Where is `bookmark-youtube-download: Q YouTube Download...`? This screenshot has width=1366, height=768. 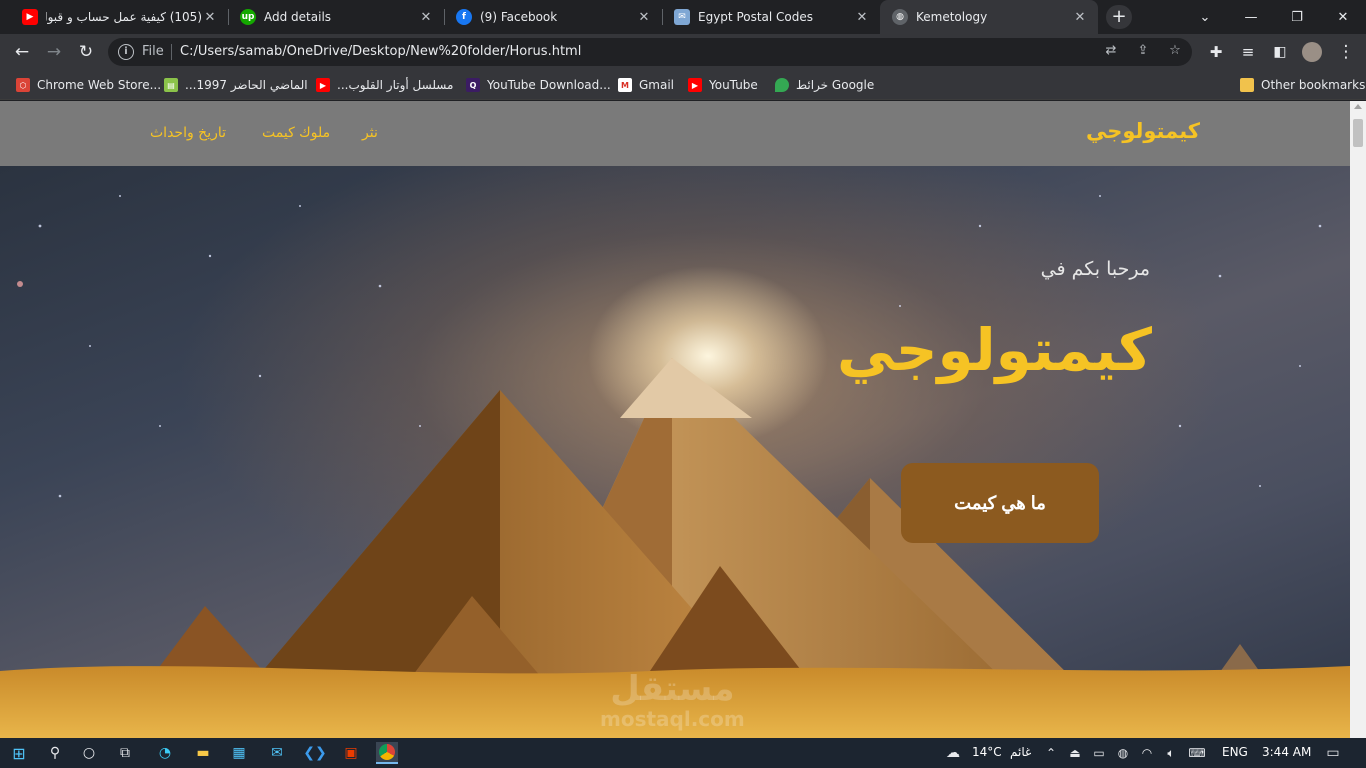
bookmark-youtube-download: Q YouTube Download... is located at coordinates (538, 85).